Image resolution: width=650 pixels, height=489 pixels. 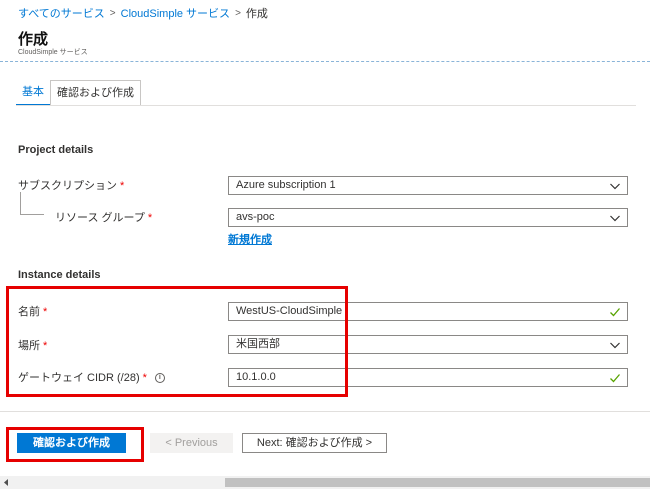 I want to click on footer-divider, so click(x=325, y=411).